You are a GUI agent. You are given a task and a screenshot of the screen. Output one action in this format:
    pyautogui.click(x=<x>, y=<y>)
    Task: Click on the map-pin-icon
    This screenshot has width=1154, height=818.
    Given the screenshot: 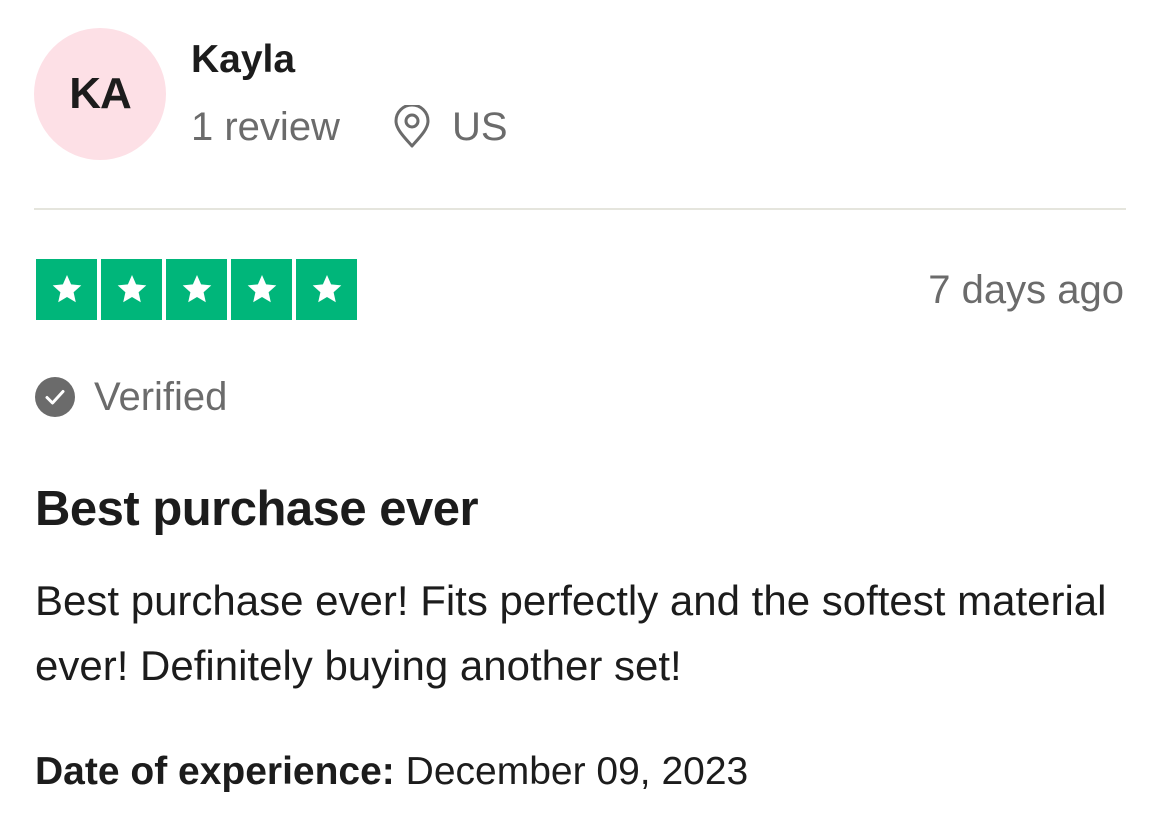 What is the action you would take?
    pyautogui.click(x=412, y=127)
    